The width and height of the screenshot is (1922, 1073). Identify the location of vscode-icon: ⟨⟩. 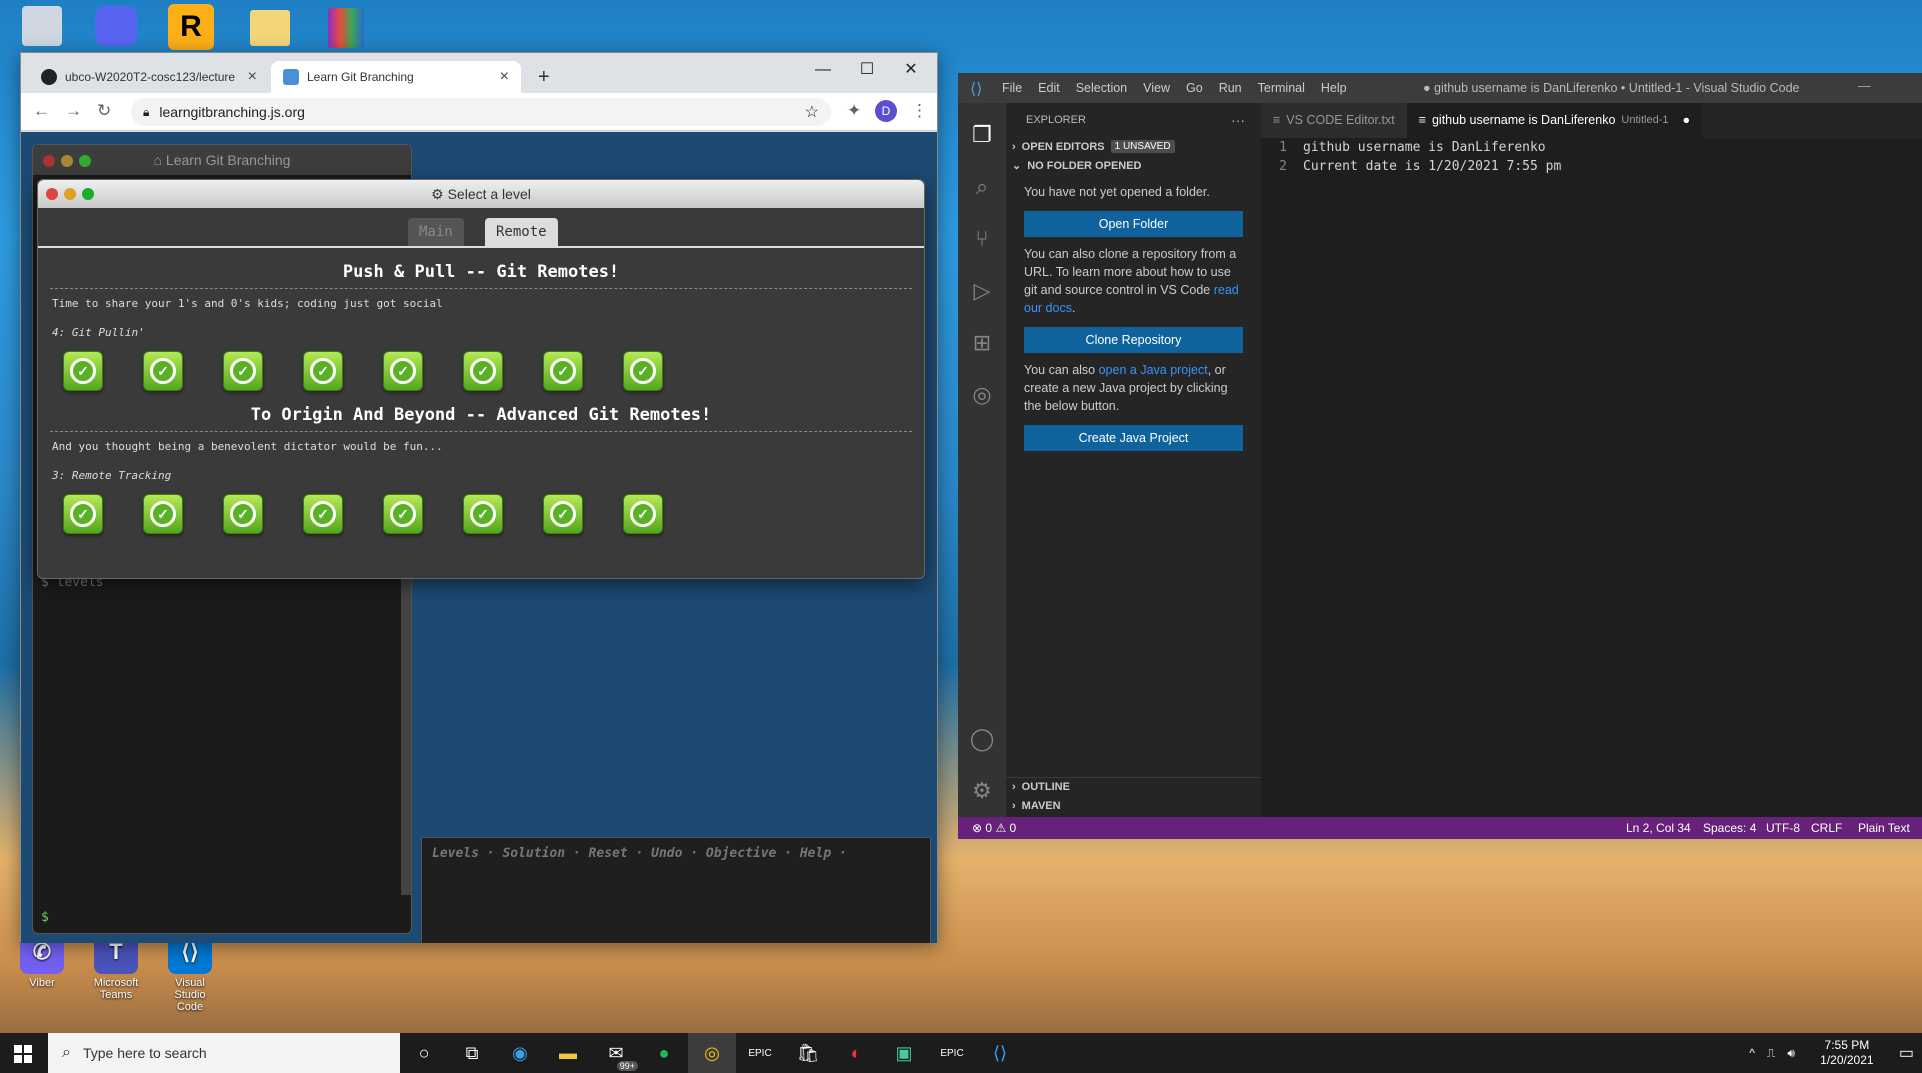
(1000, 1053).